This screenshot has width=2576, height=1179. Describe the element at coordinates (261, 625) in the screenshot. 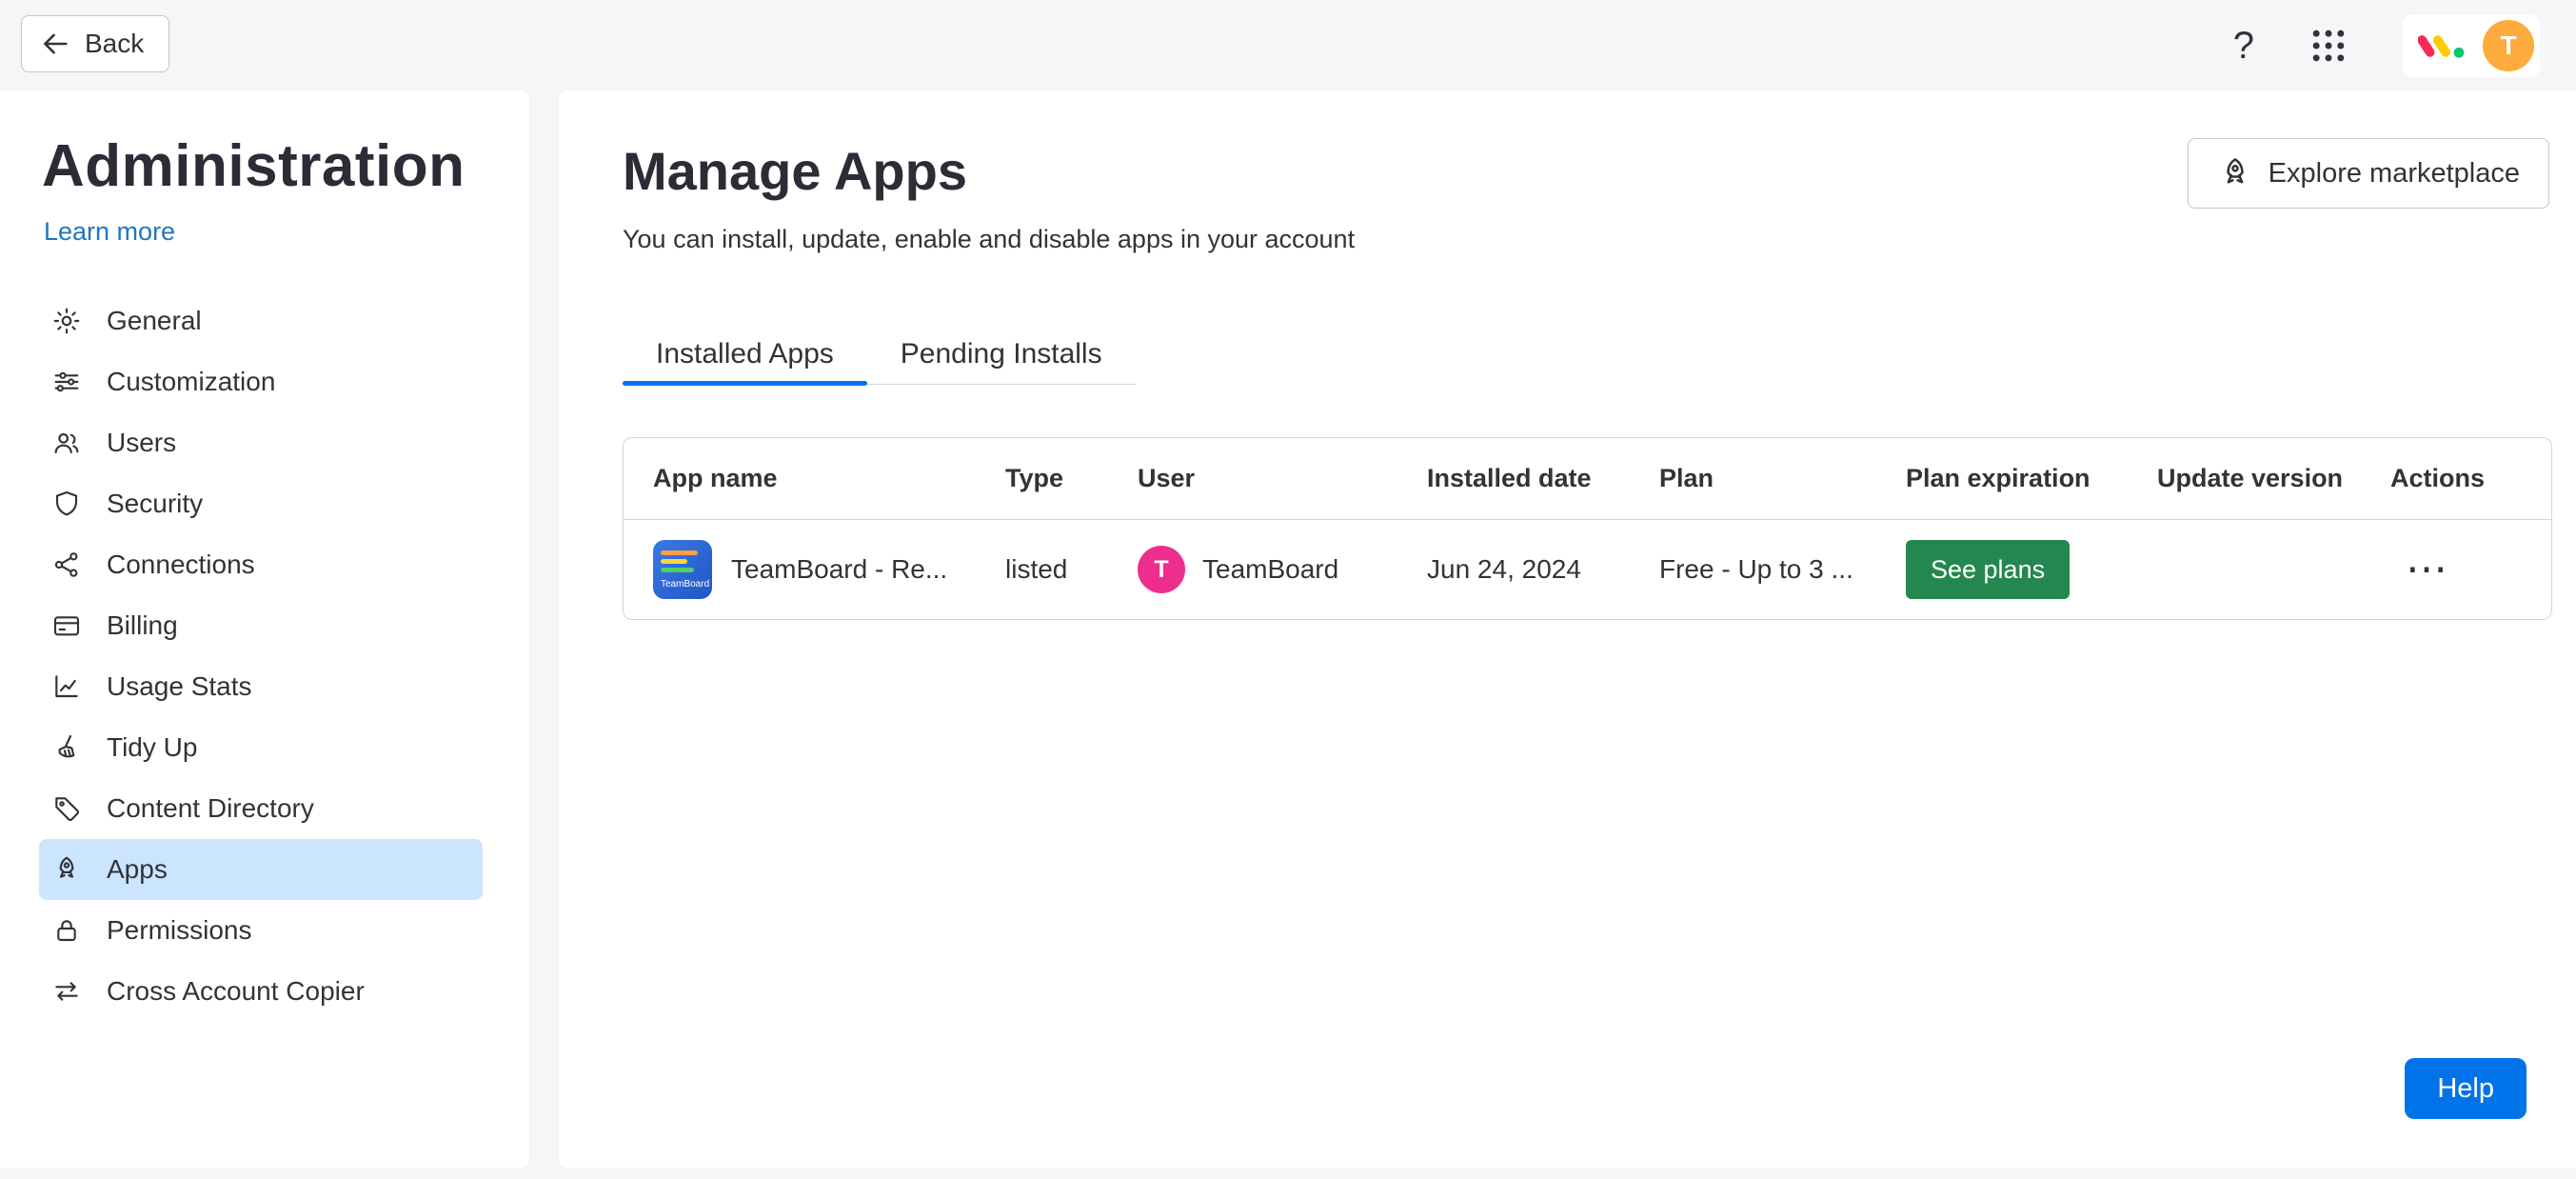

I see `sidebar-item-billing: Billing` at that location.